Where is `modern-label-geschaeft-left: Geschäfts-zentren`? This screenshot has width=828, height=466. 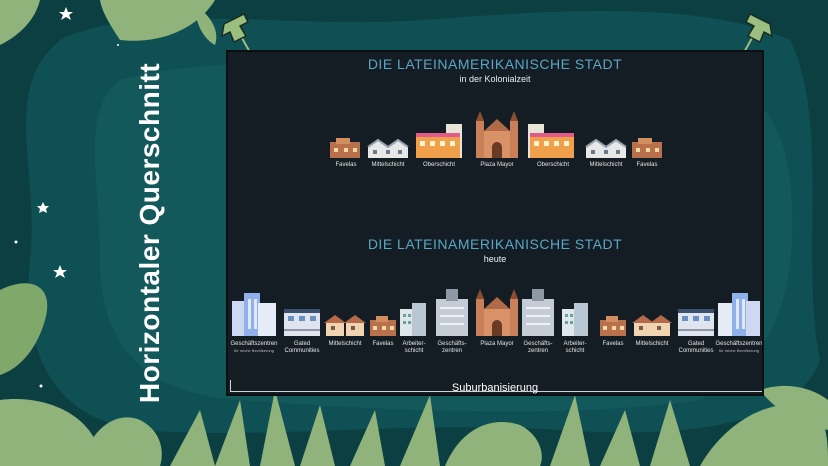 modern-label-geschaeft-left: Geschäfts-zentren is located at coordinates (452, 347).